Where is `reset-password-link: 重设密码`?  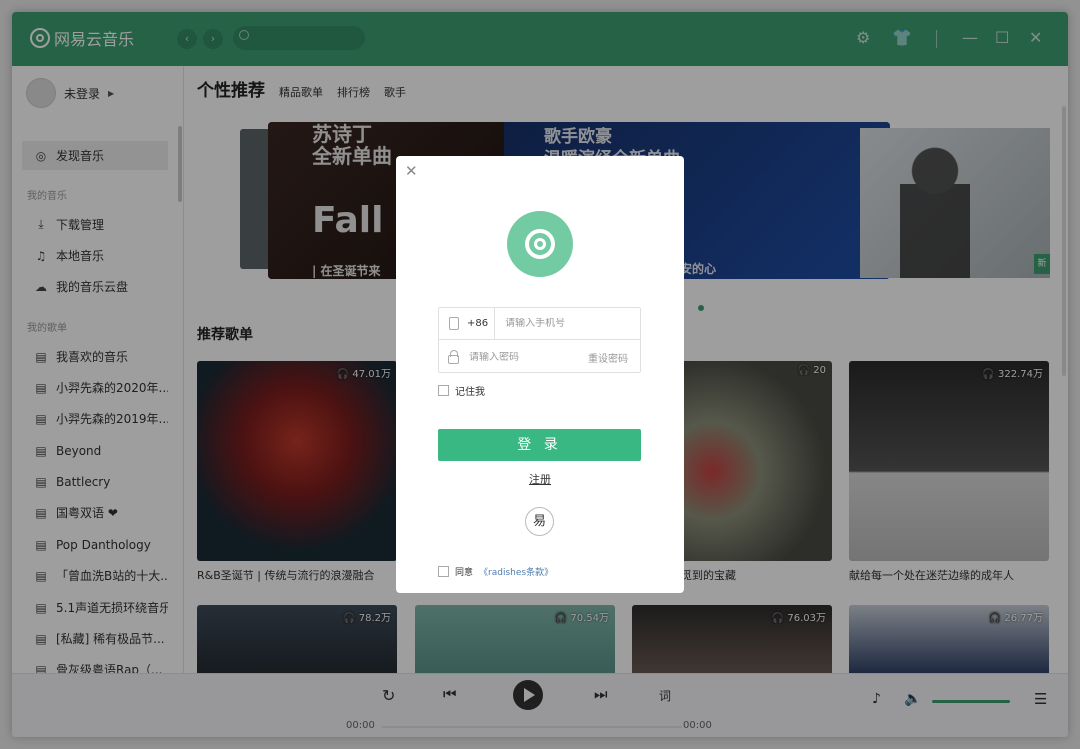 reset-password-link: 重设密码 is located at coordinates (608, 357).